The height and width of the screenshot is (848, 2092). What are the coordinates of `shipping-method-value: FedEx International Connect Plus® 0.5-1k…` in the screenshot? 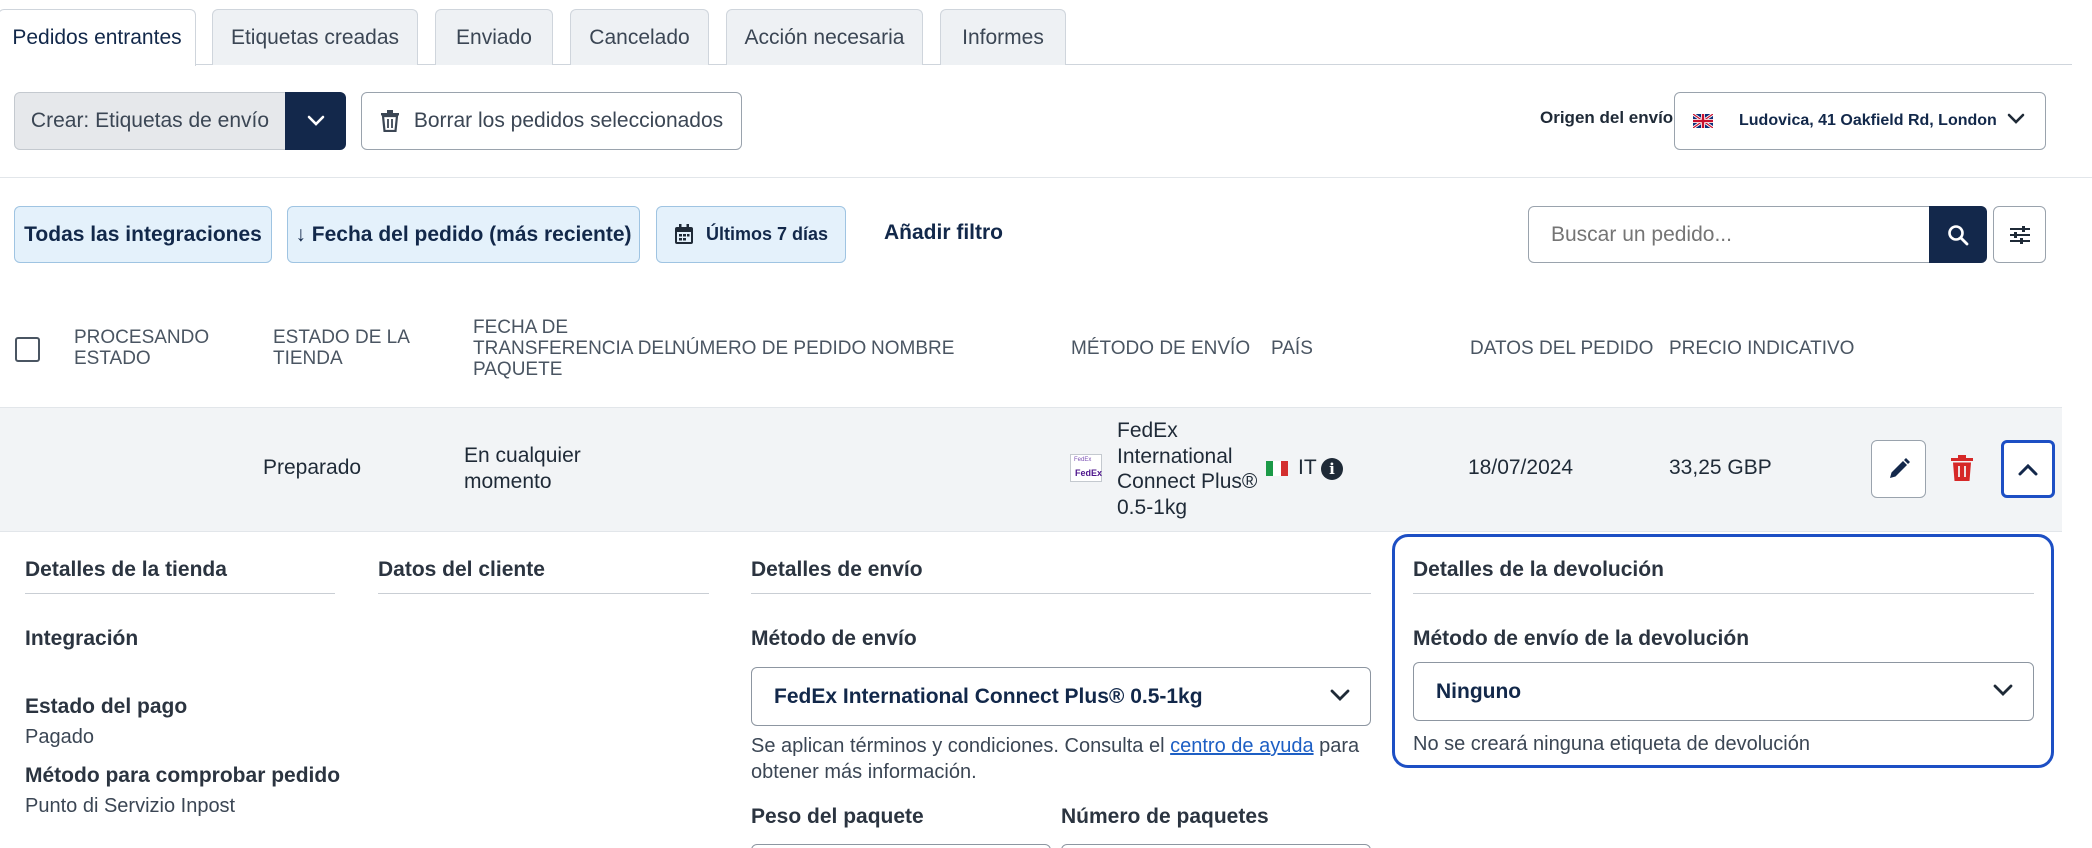 It's located at (988, 696).